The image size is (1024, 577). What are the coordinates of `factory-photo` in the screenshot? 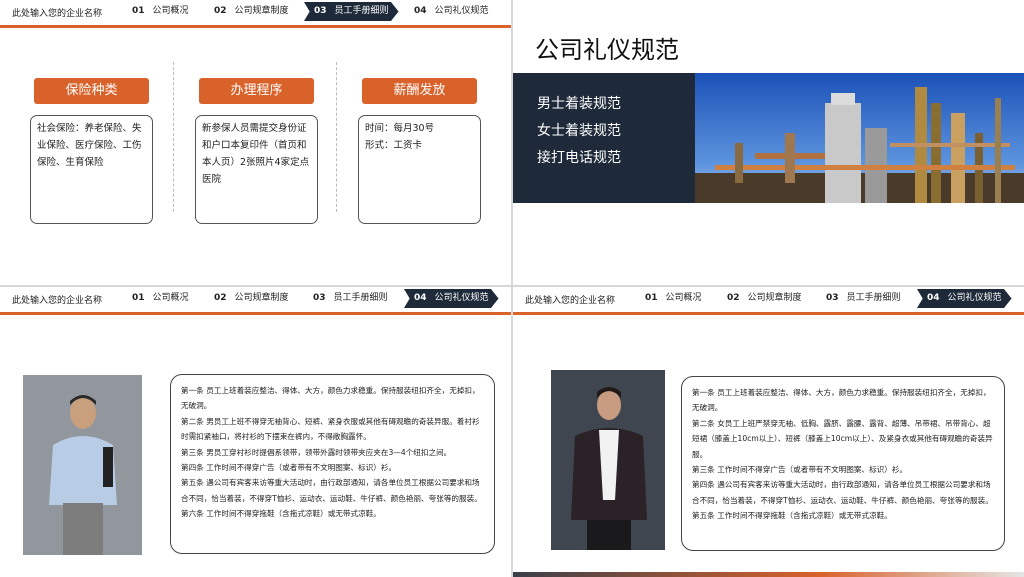 It's located at (859, 138).